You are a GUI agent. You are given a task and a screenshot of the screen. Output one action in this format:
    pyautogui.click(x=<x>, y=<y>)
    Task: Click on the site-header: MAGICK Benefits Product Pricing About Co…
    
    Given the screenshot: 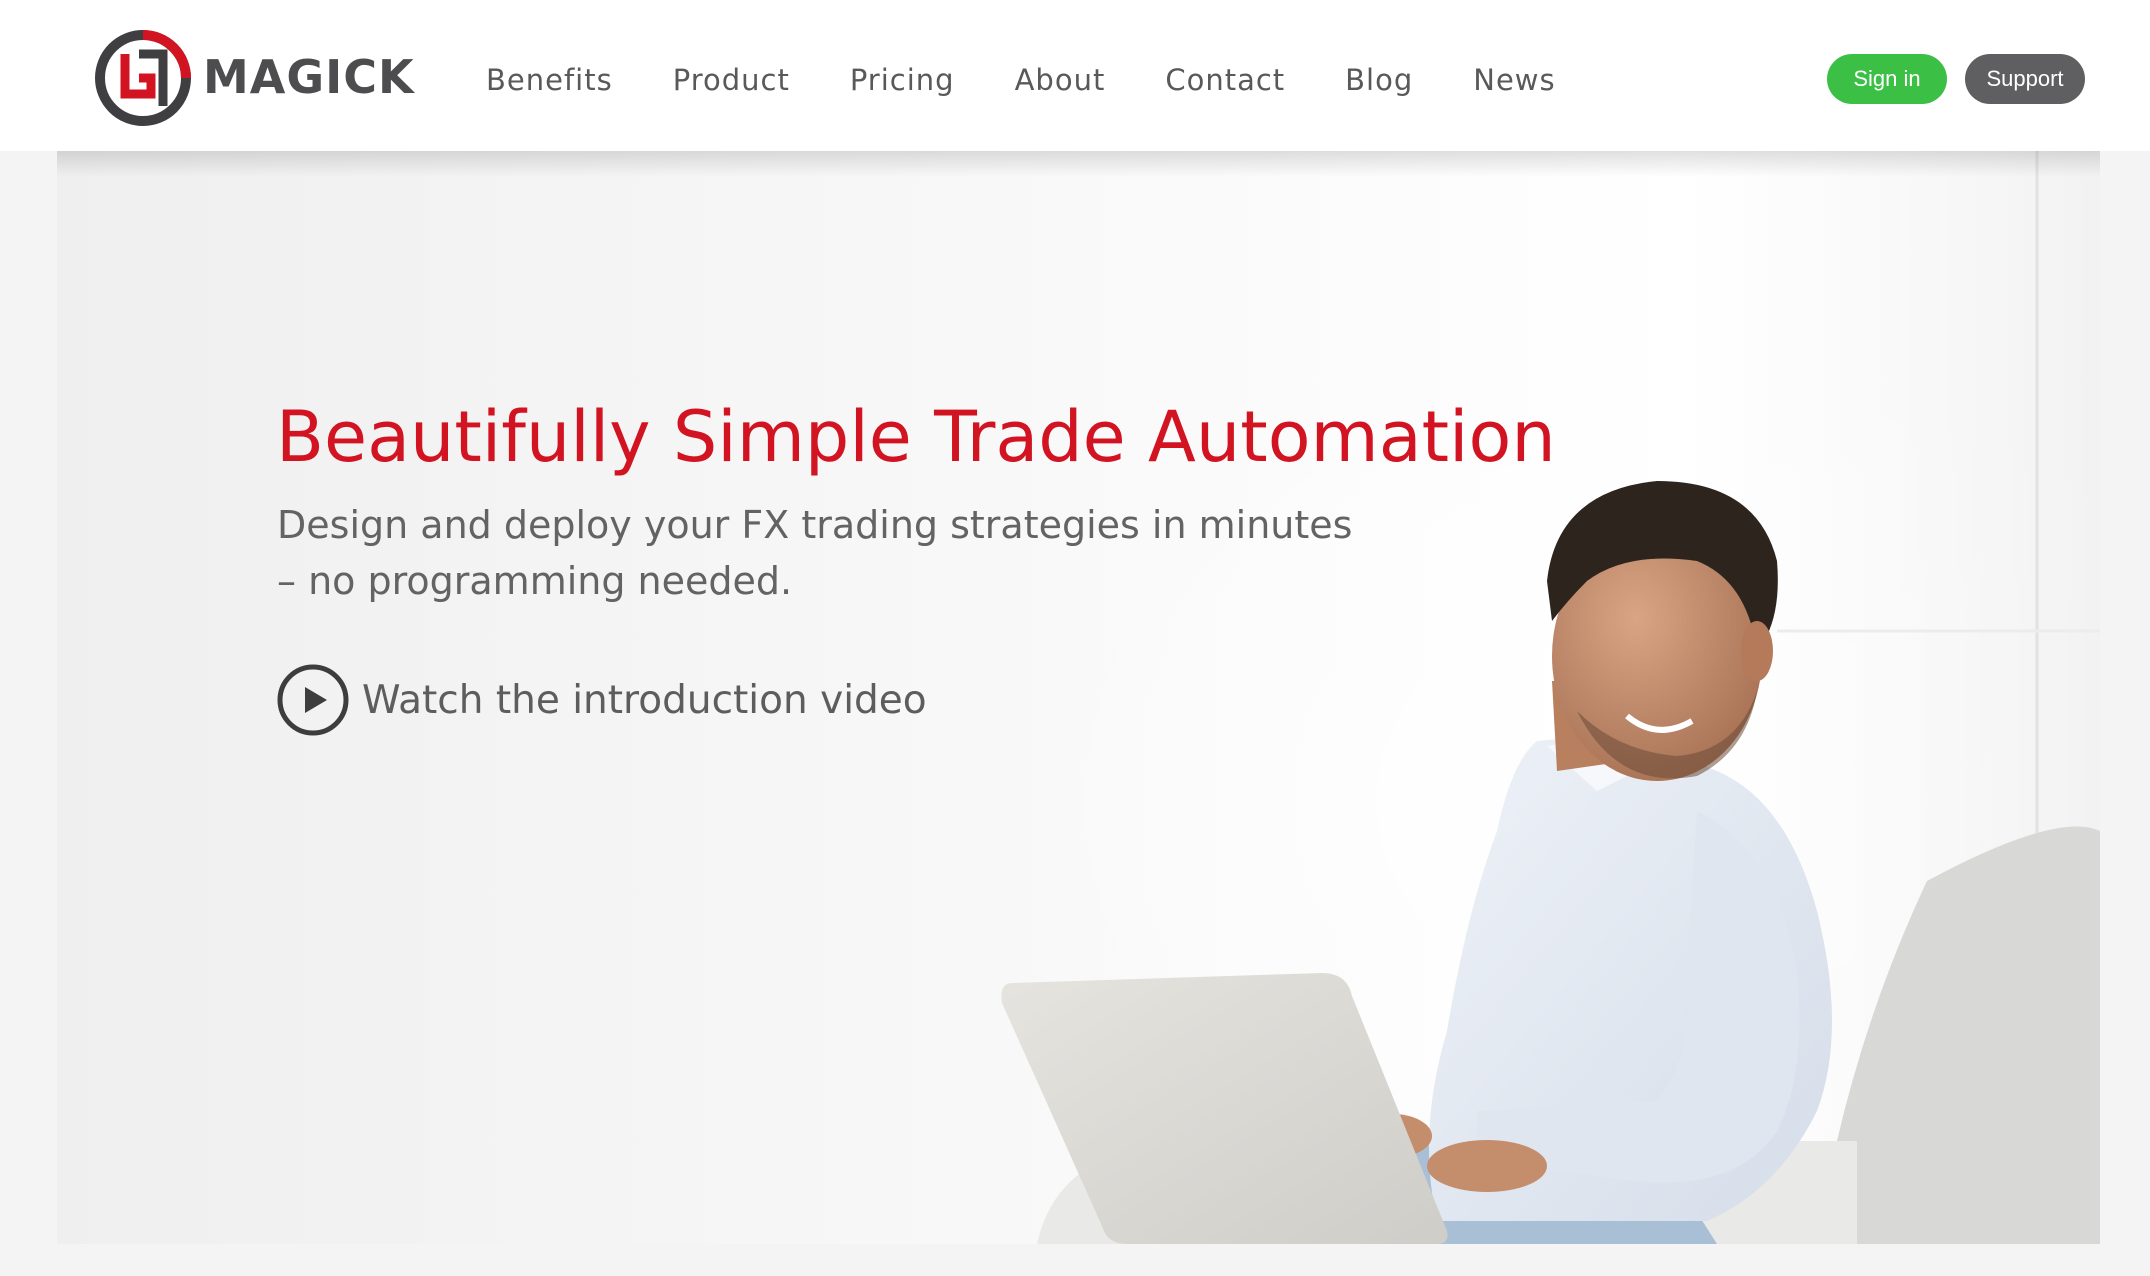 What is the action you would take?
    pyautogui.click(x=1075, y=75)
    